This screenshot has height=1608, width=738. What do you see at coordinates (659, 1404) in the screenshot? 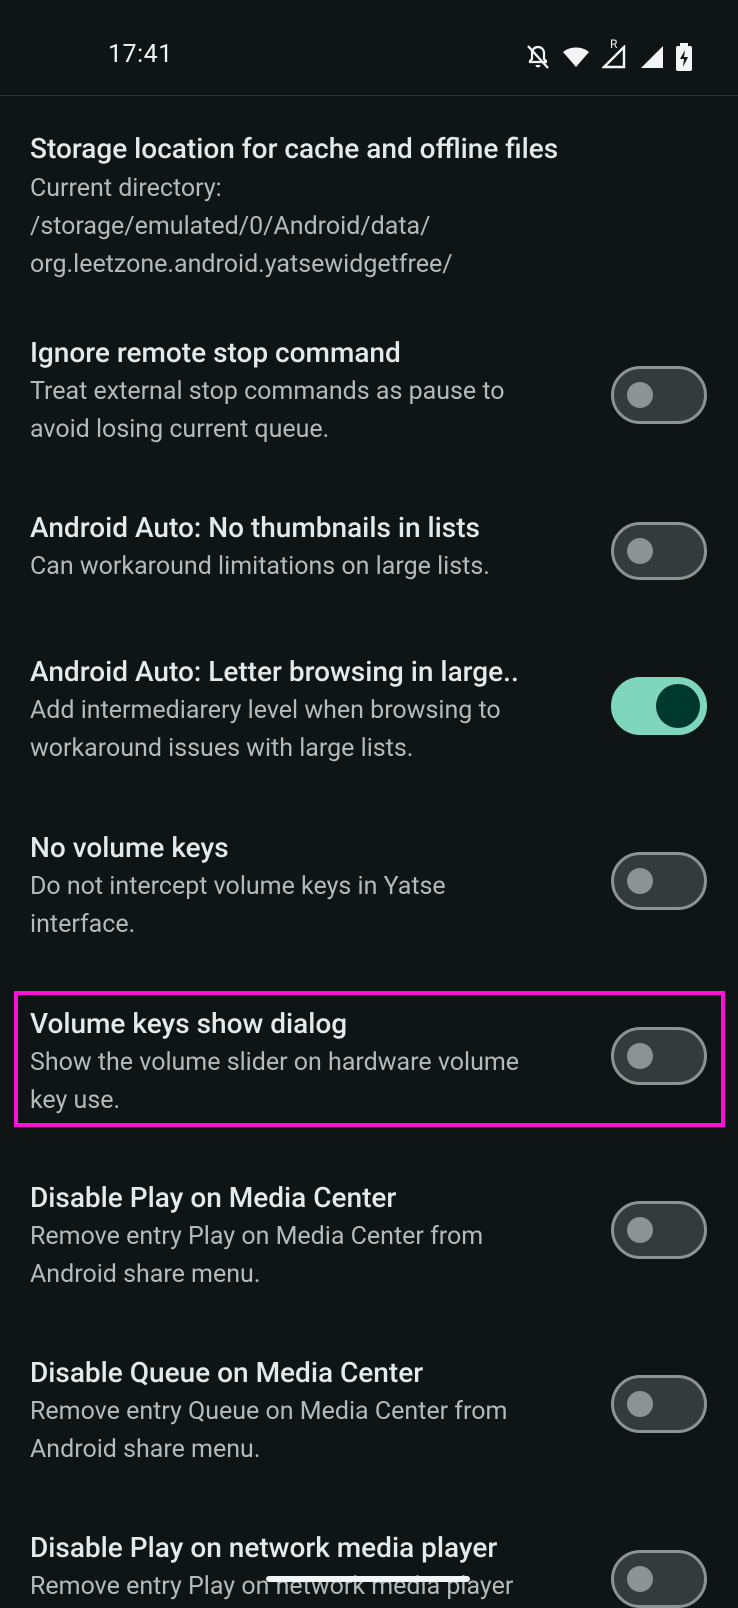
I see `disable-queue-media-center-switch` at bounding box center [659, 1404].